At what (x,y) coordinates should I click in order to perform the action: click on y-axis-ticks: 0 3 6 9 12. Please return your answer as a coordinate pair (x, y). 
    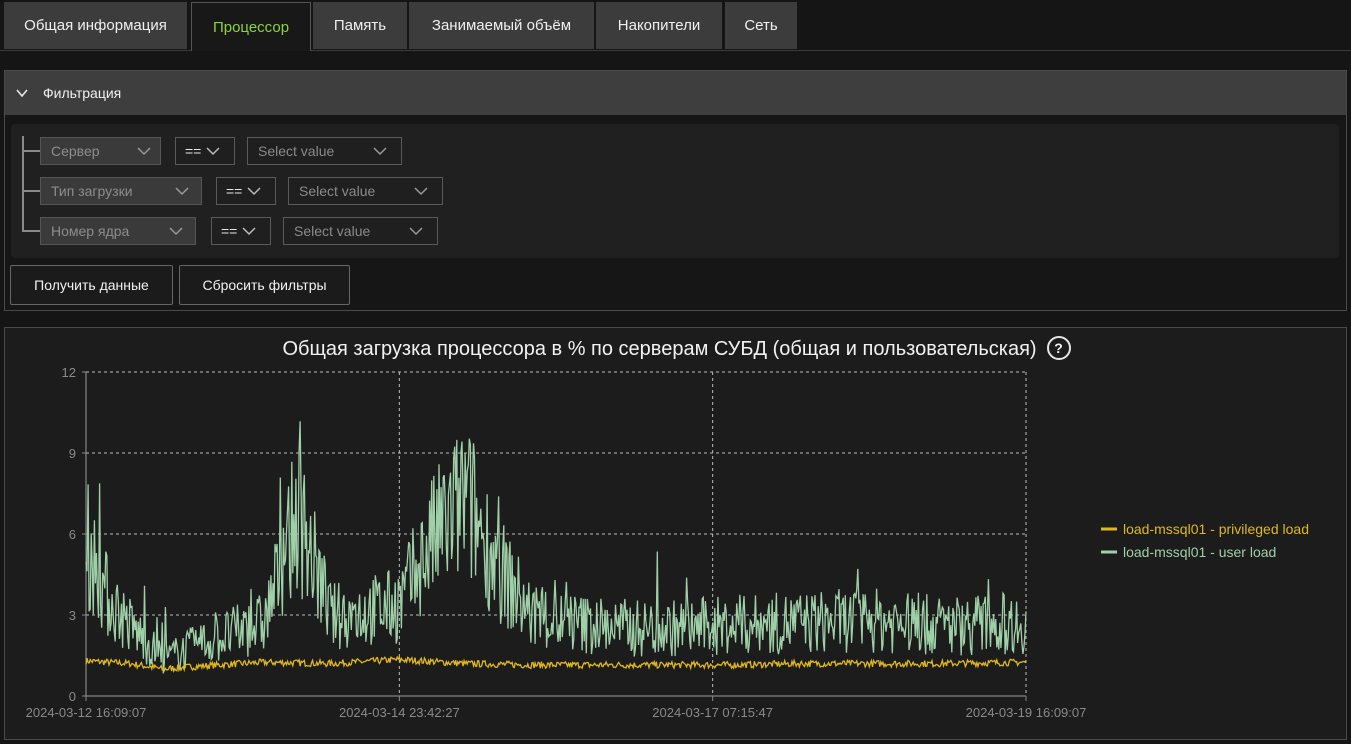
    Looking at the image, I should click on (74, 534).